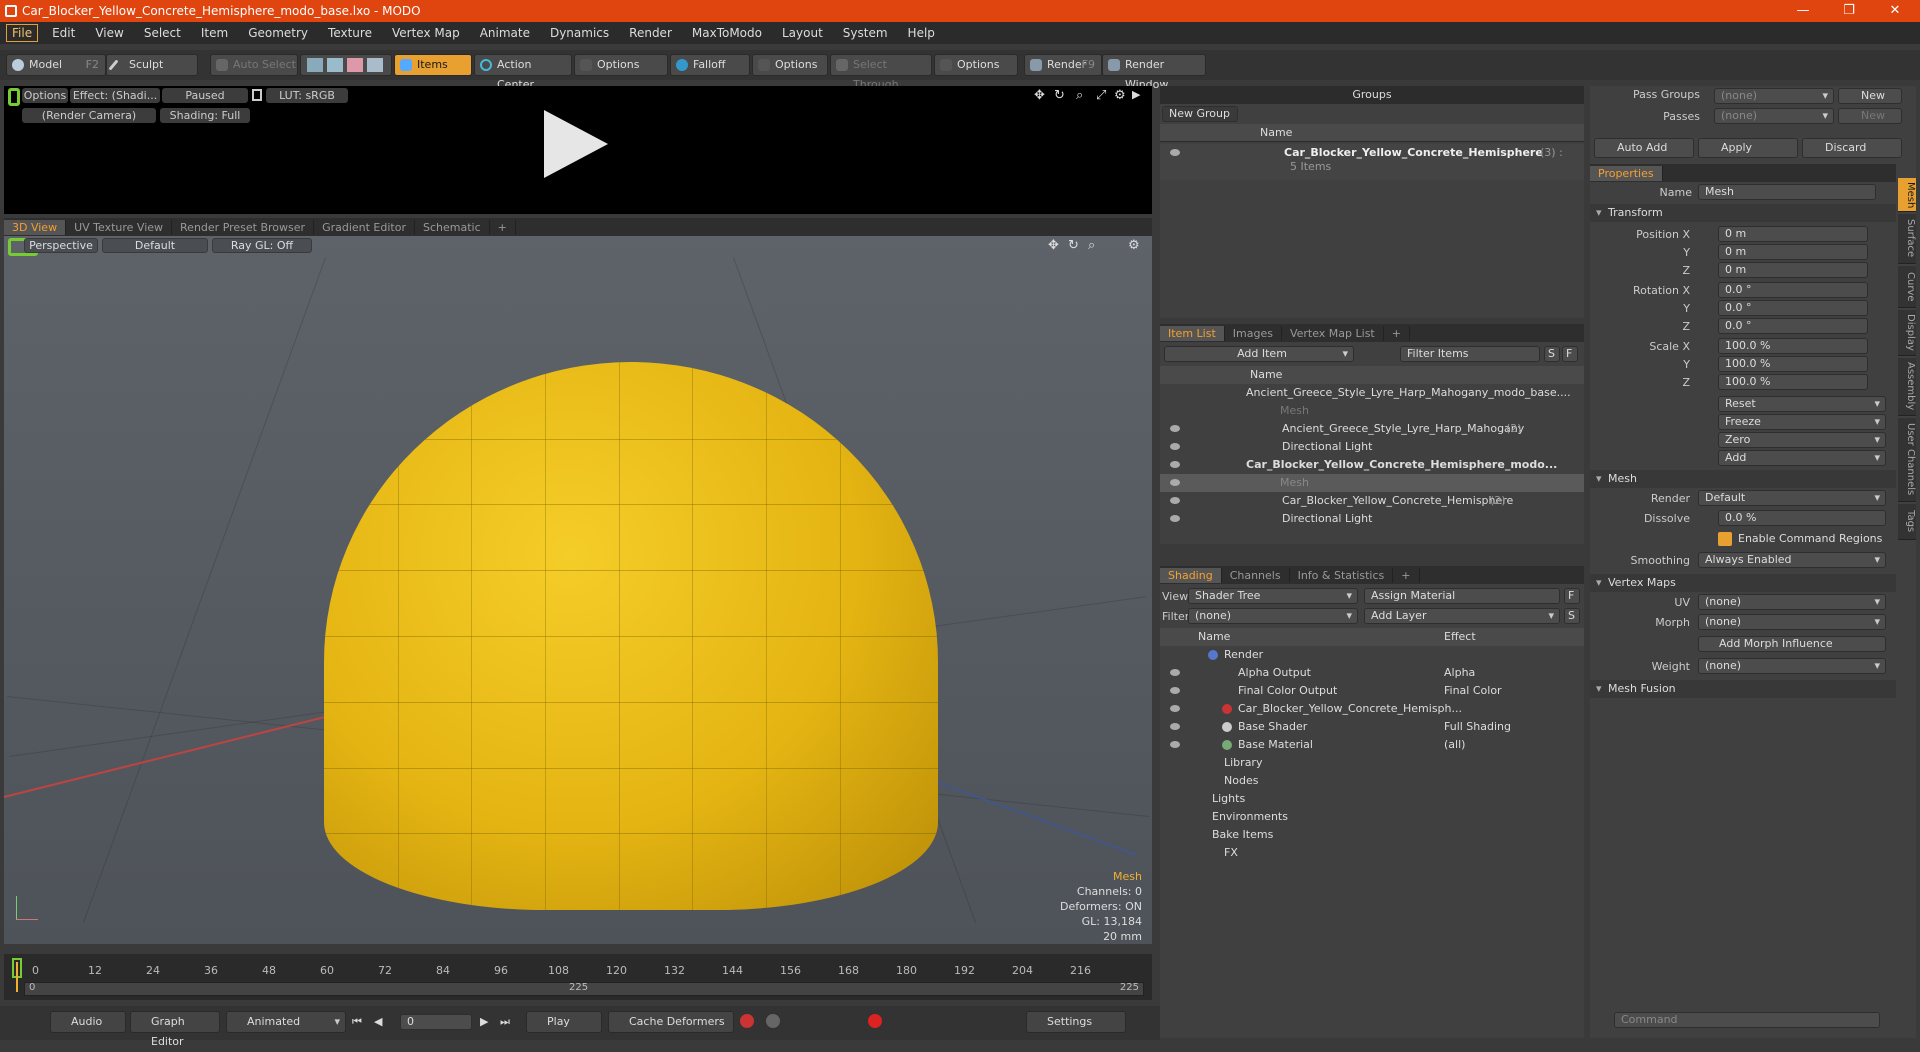  I want to click on transform-section: Transform, so click(1743, 213).